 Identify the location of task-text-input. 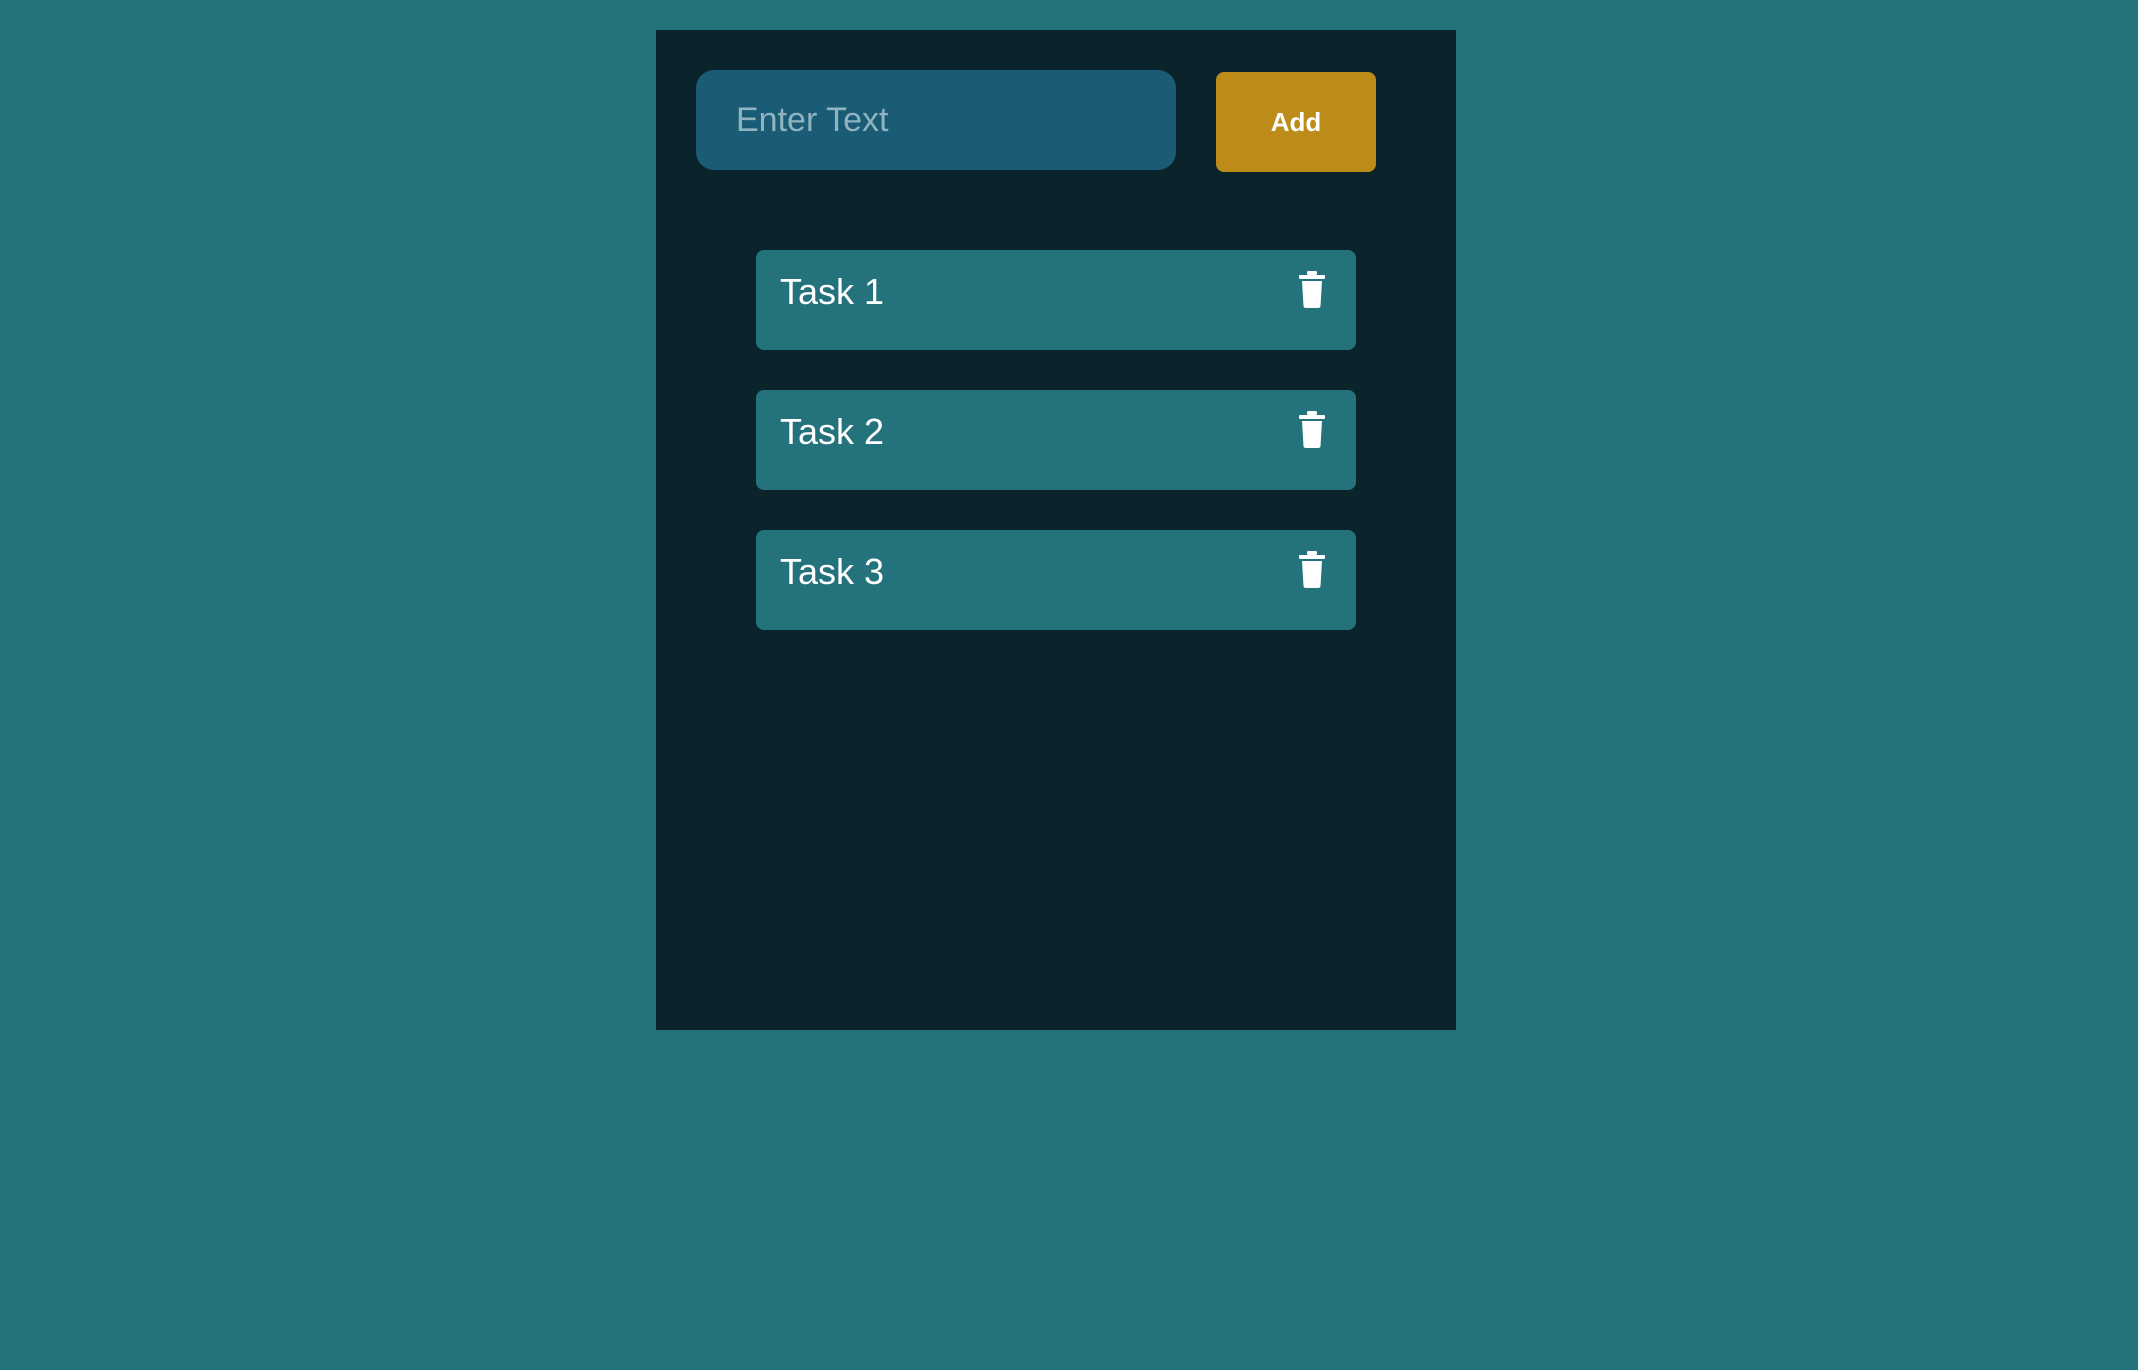
(936, 120).